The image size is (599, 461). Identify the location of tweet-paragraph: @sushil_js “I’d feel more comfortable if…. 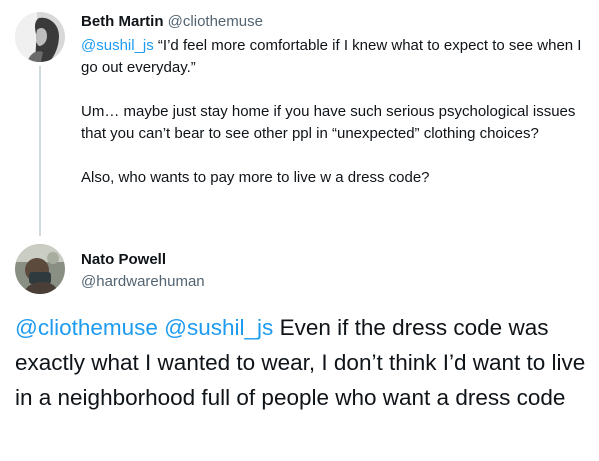
(336, 57).